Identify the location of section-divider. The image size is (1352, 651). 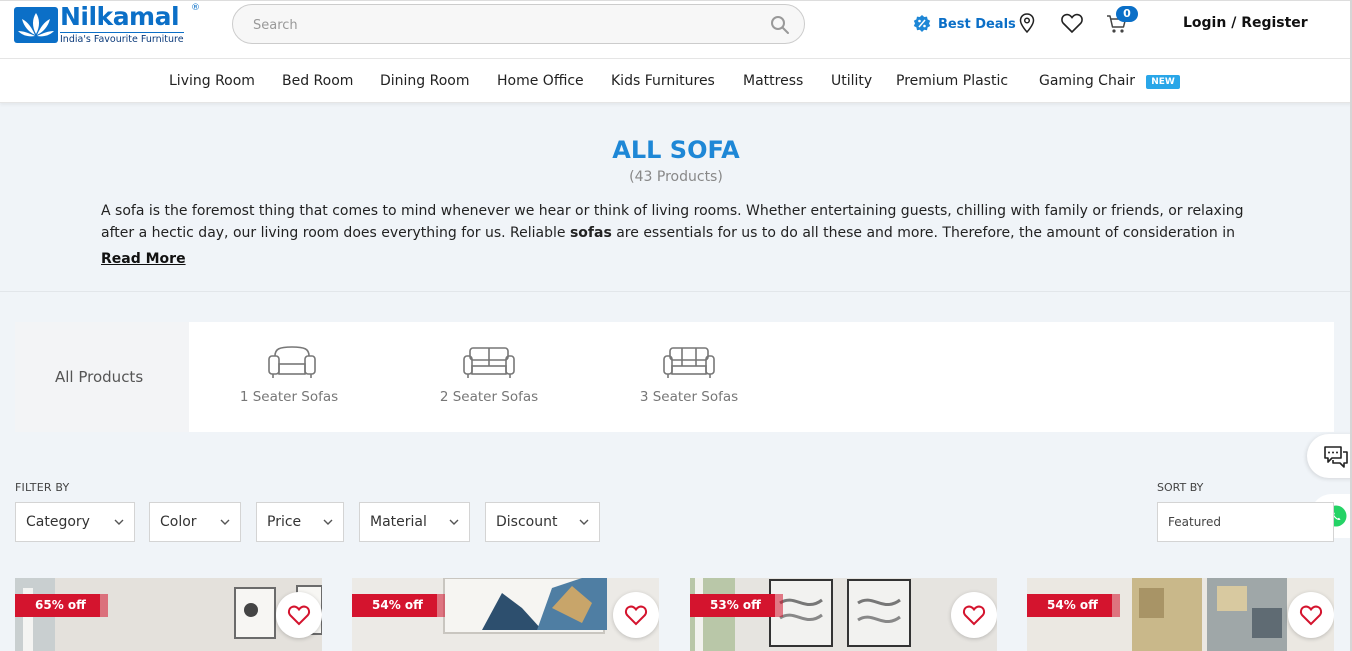
(676, 291).